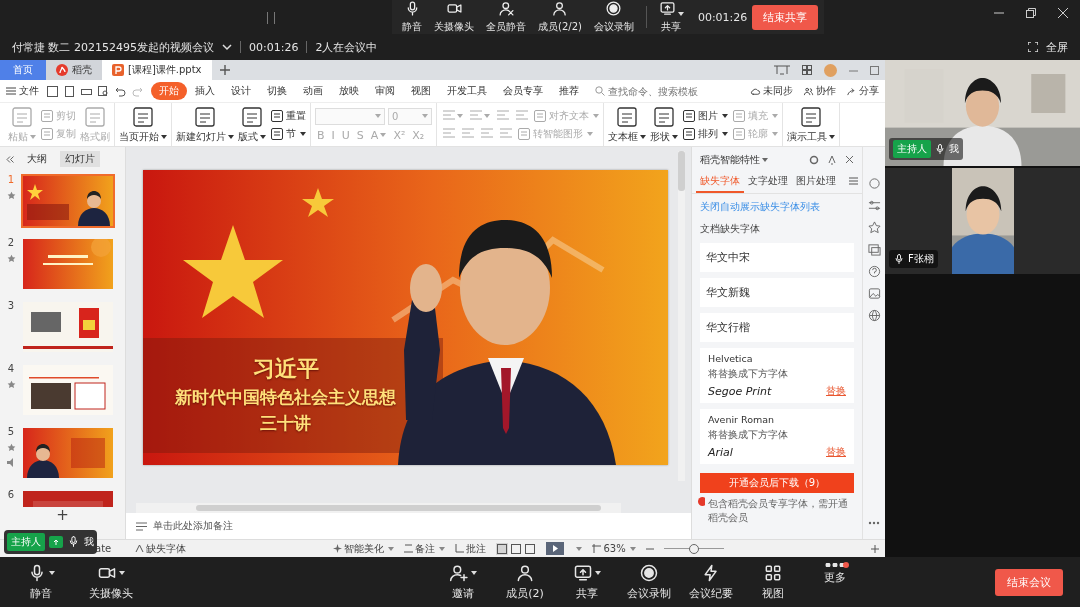  I want to click on ribbon-button: 新建幻灯片, so click(205, 124).